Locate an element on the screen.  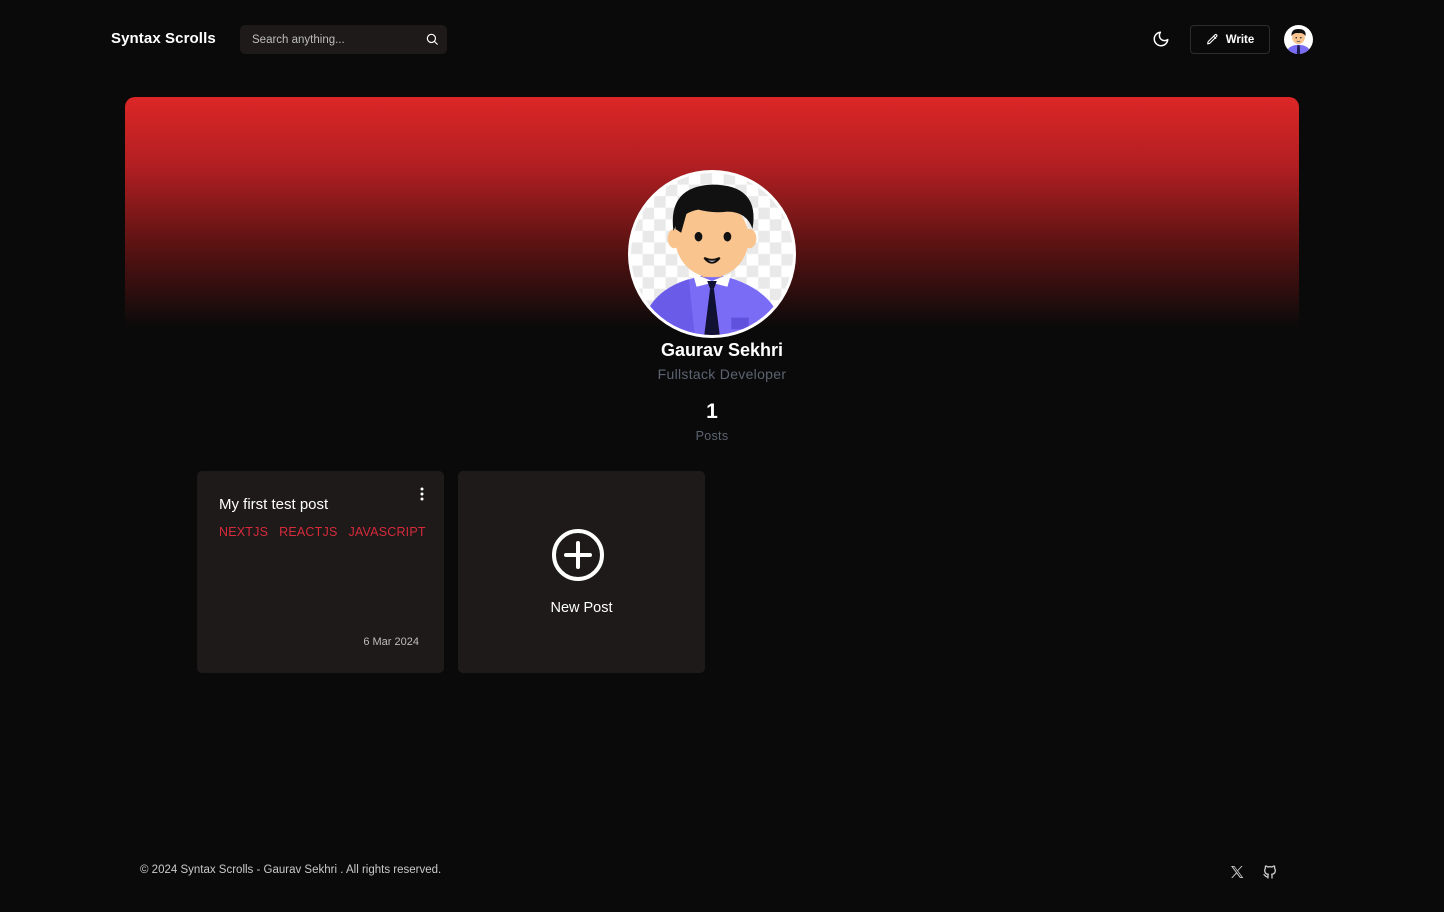
profile-avatar is located at coordinates (712, 254).